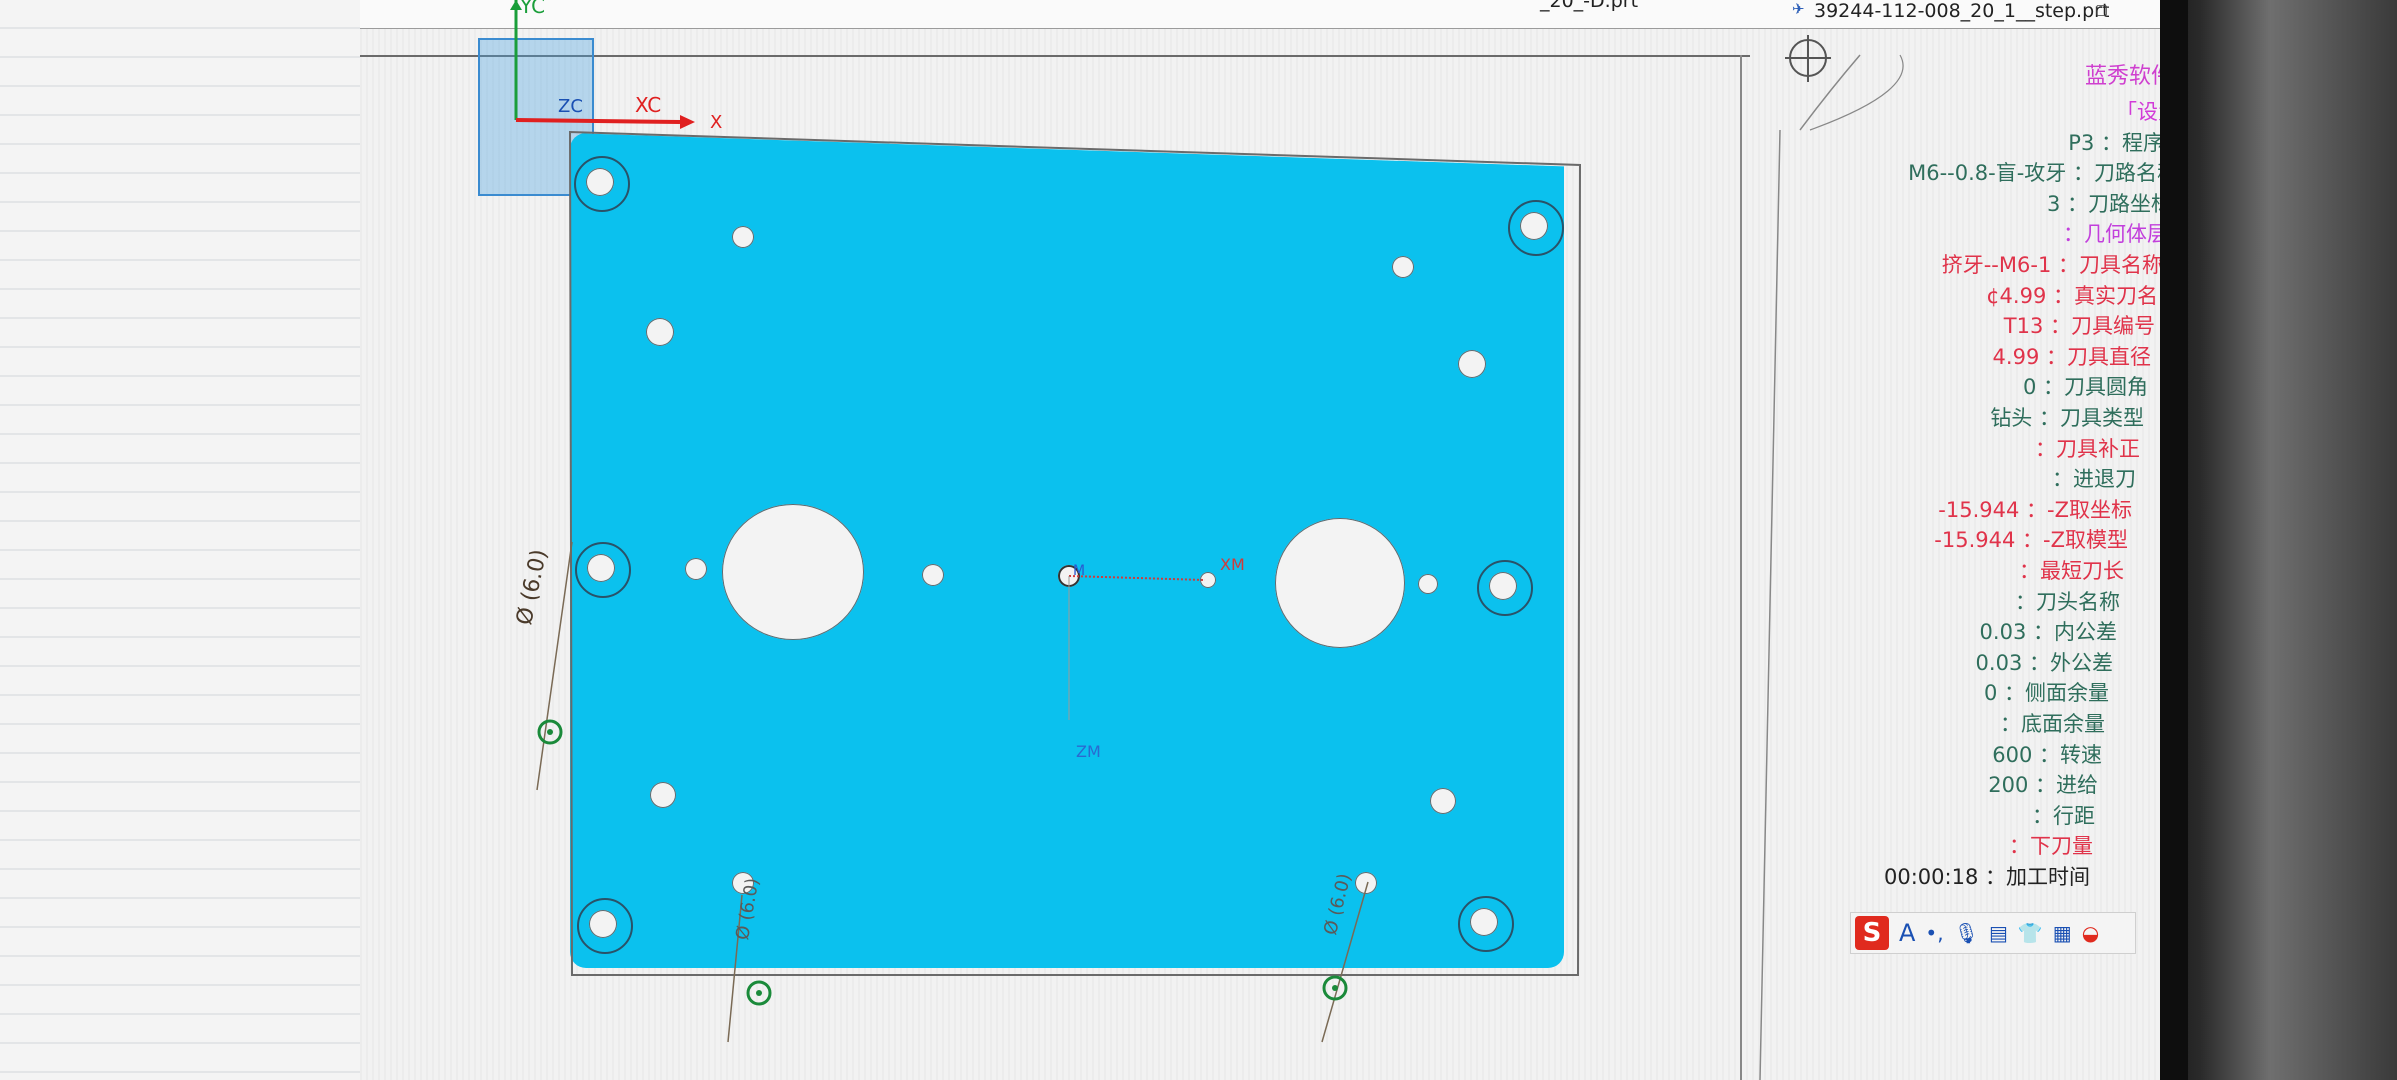  What do you see at coordinates (1088, 751) in the screenshot?
I see `zm-label: ZM` at bounding box center [1088, 751].